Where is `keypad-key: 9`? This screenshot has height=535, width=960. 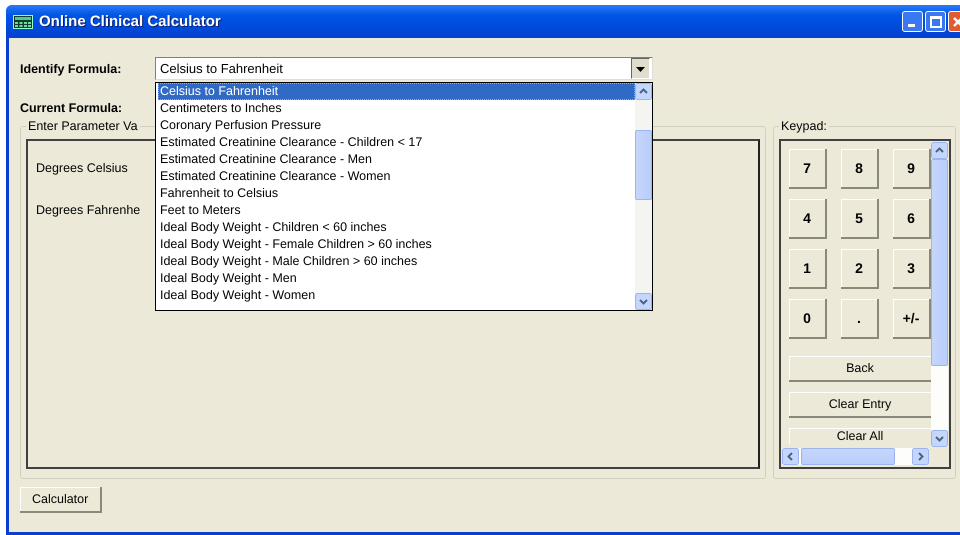
keypad-key: 9 is located at coordinates (912, 169).